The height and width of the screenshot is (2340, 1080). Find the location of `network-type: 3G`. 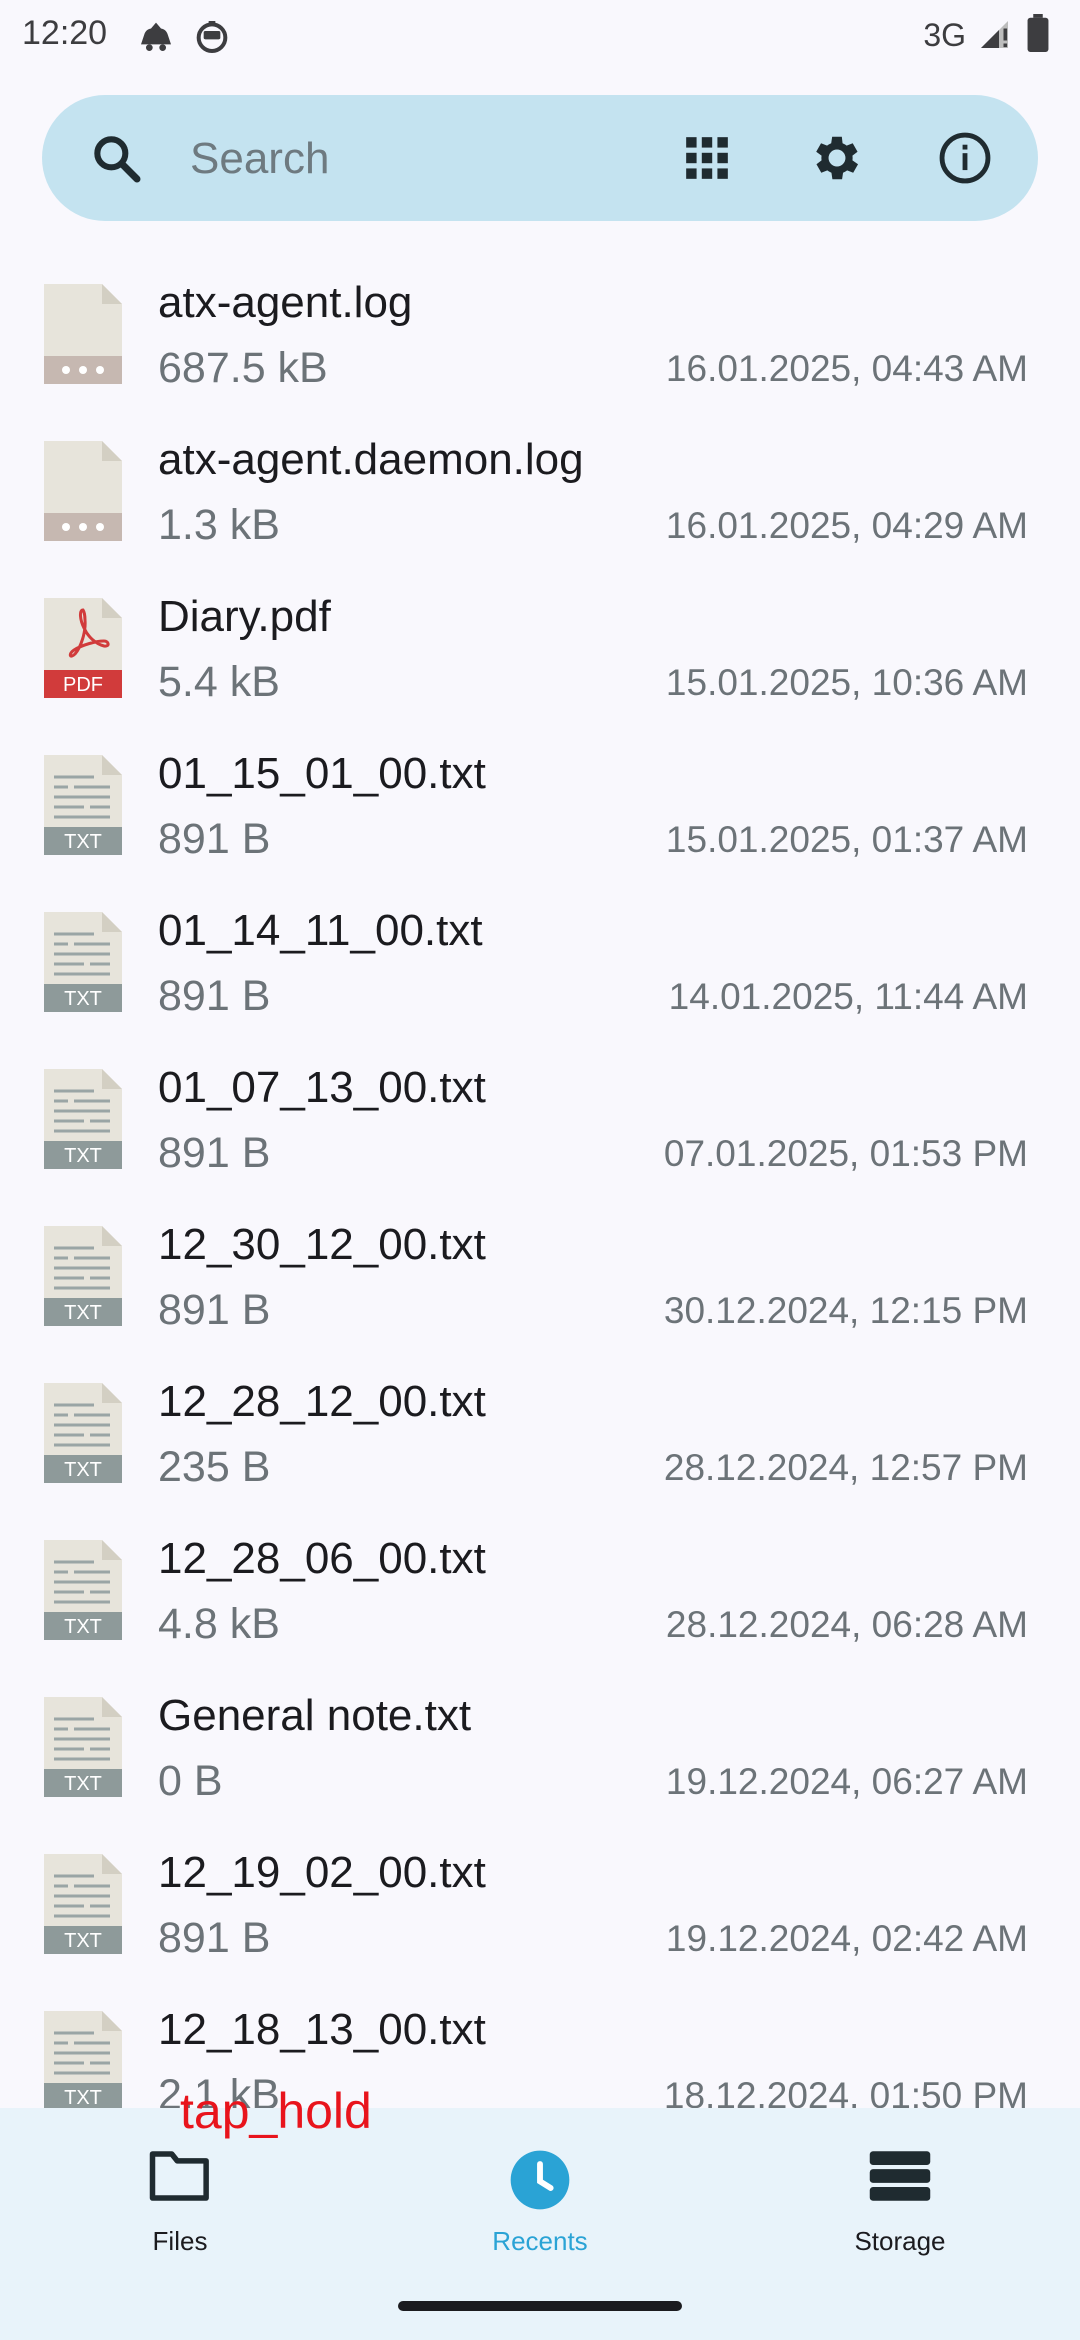

network-type: 3G is located at coordinates (944, 35).